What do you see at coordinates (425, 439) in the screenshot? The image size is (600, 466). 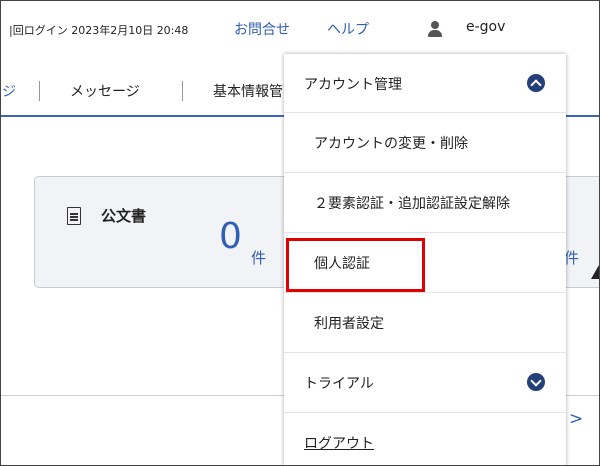 I see `logout-item: ログアウト` at bounding box center [425, 439].